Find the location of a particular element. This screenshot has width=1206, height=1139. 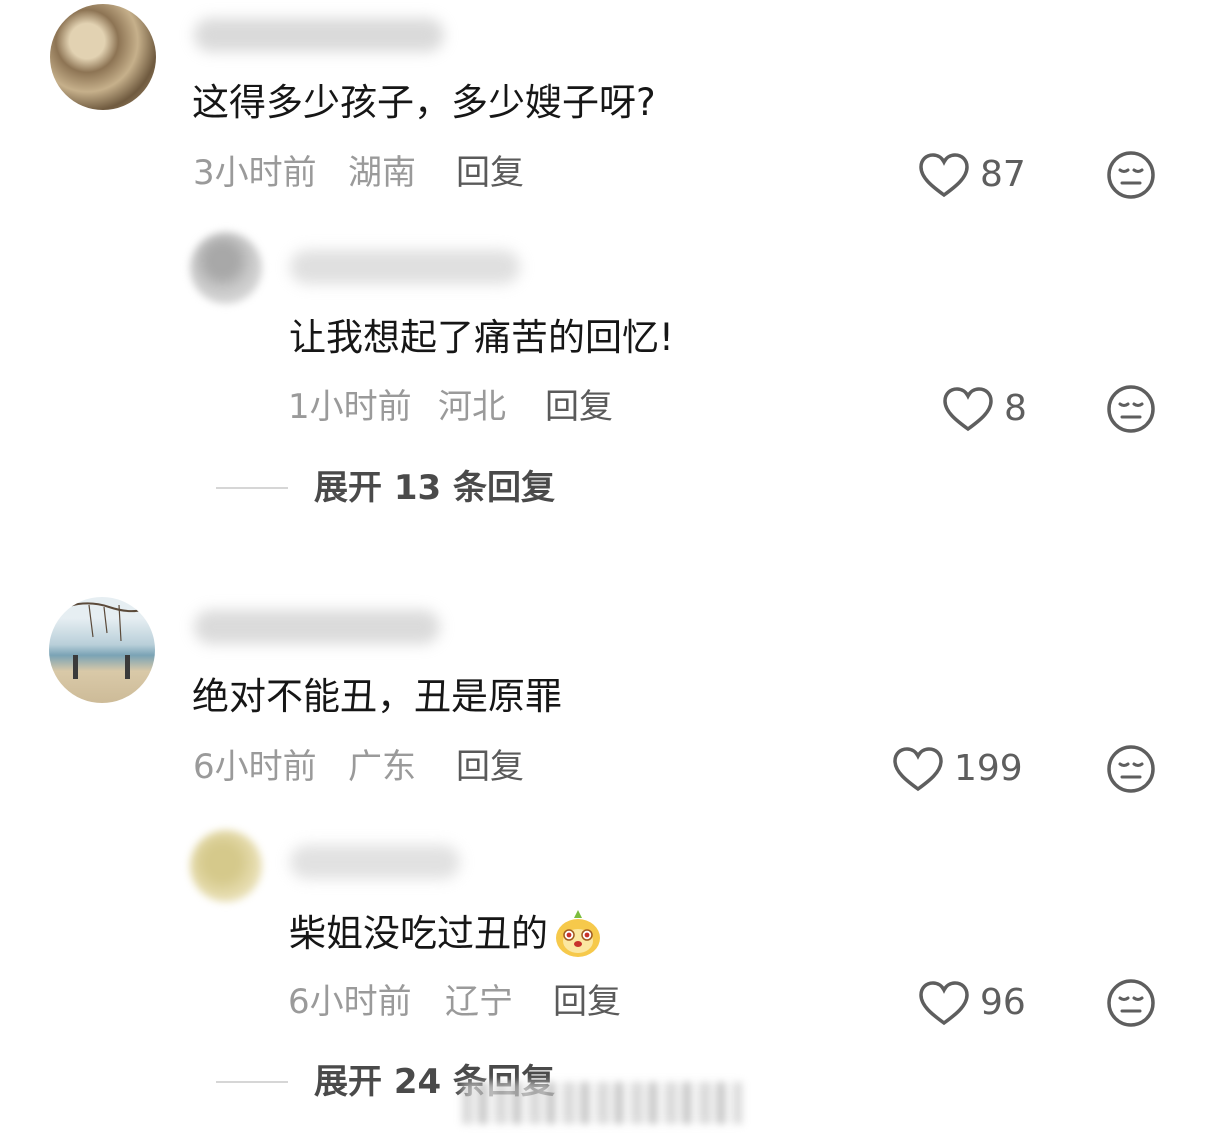

comment-text: 绝对不能丑，丑是原罪 is located at coordinates (377, 696).